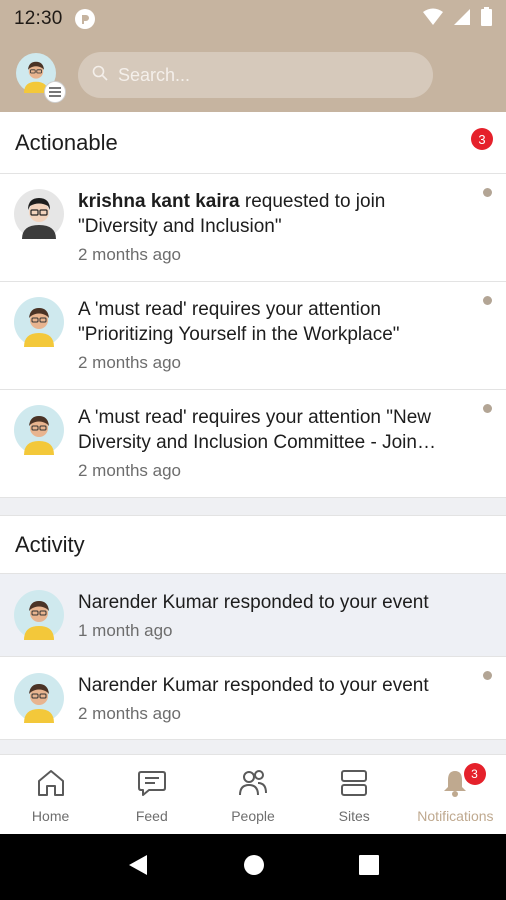 Image resolution: width=506 pixels, height=900 pixels. Describe the element at coordinates (50, 816) in the screenshot. I see `nav-home-label: Home` at that location.